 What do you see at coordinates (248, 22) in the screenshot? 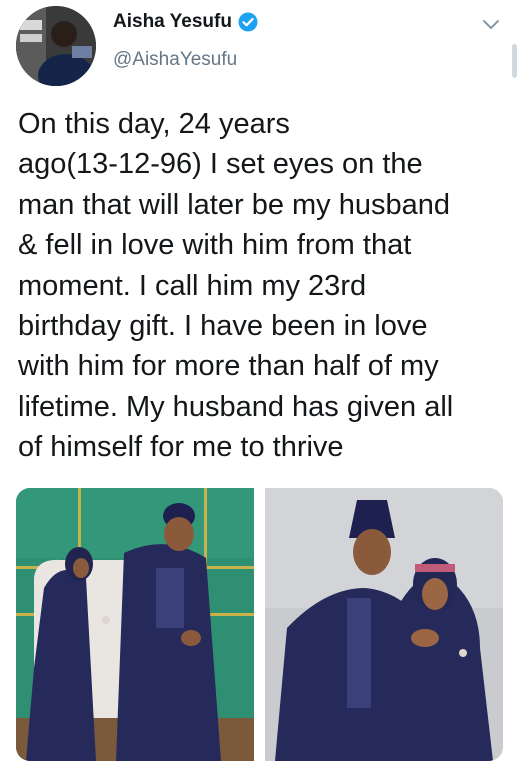
I see `verified-badge-icon` at bounding box center [248, 22].